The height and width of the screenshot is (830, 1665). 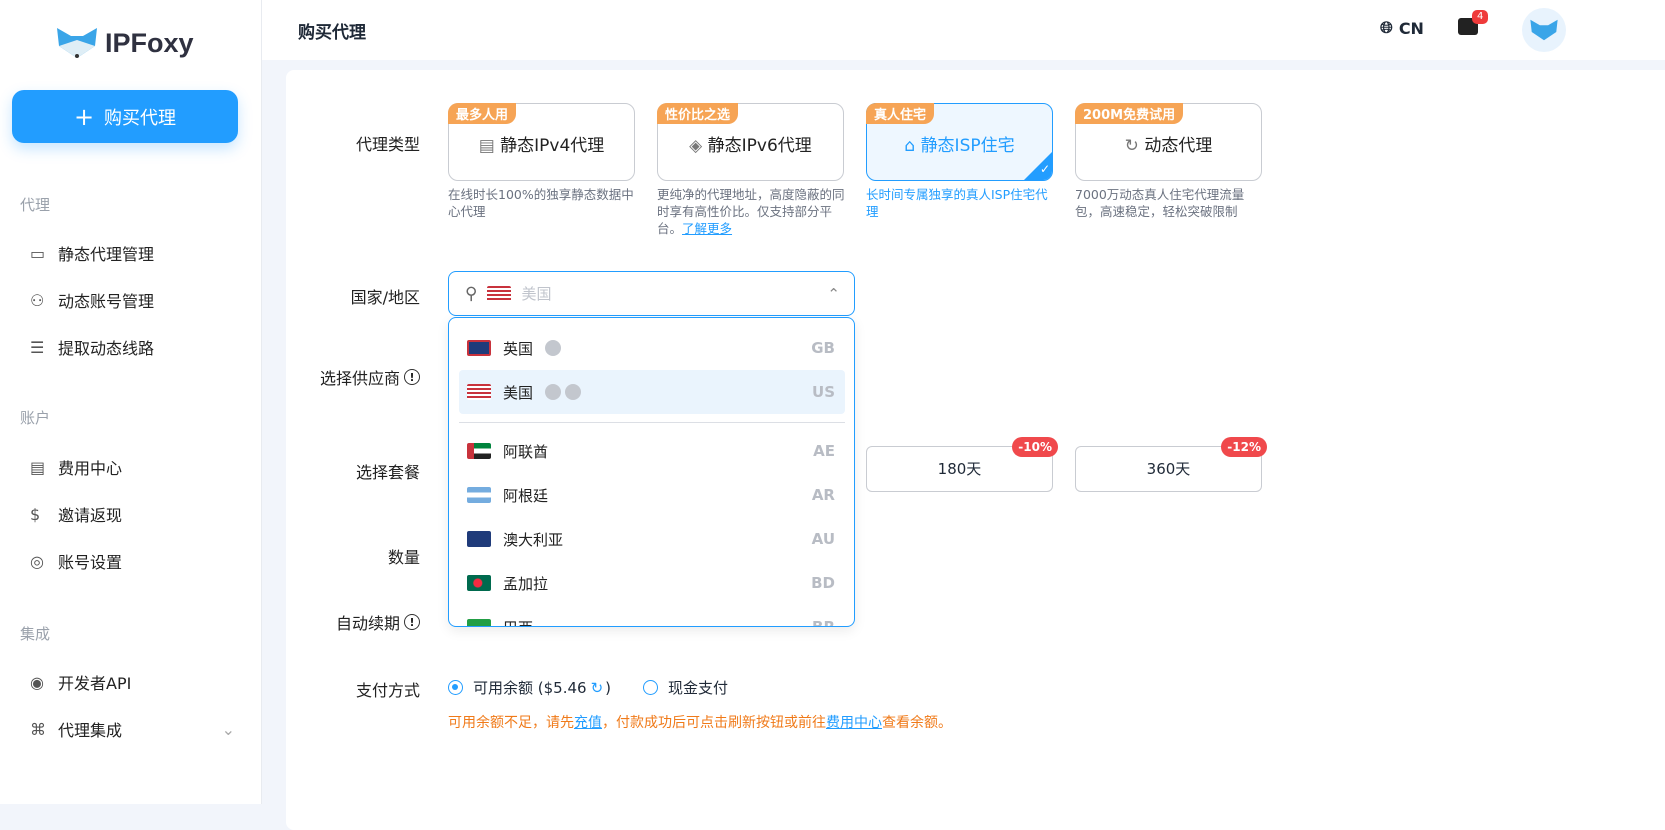 What do you see at coordinates (652, 615) in the screenshot?
I see `country-option-br: 巴西BR` at bounding box center [652, 615].